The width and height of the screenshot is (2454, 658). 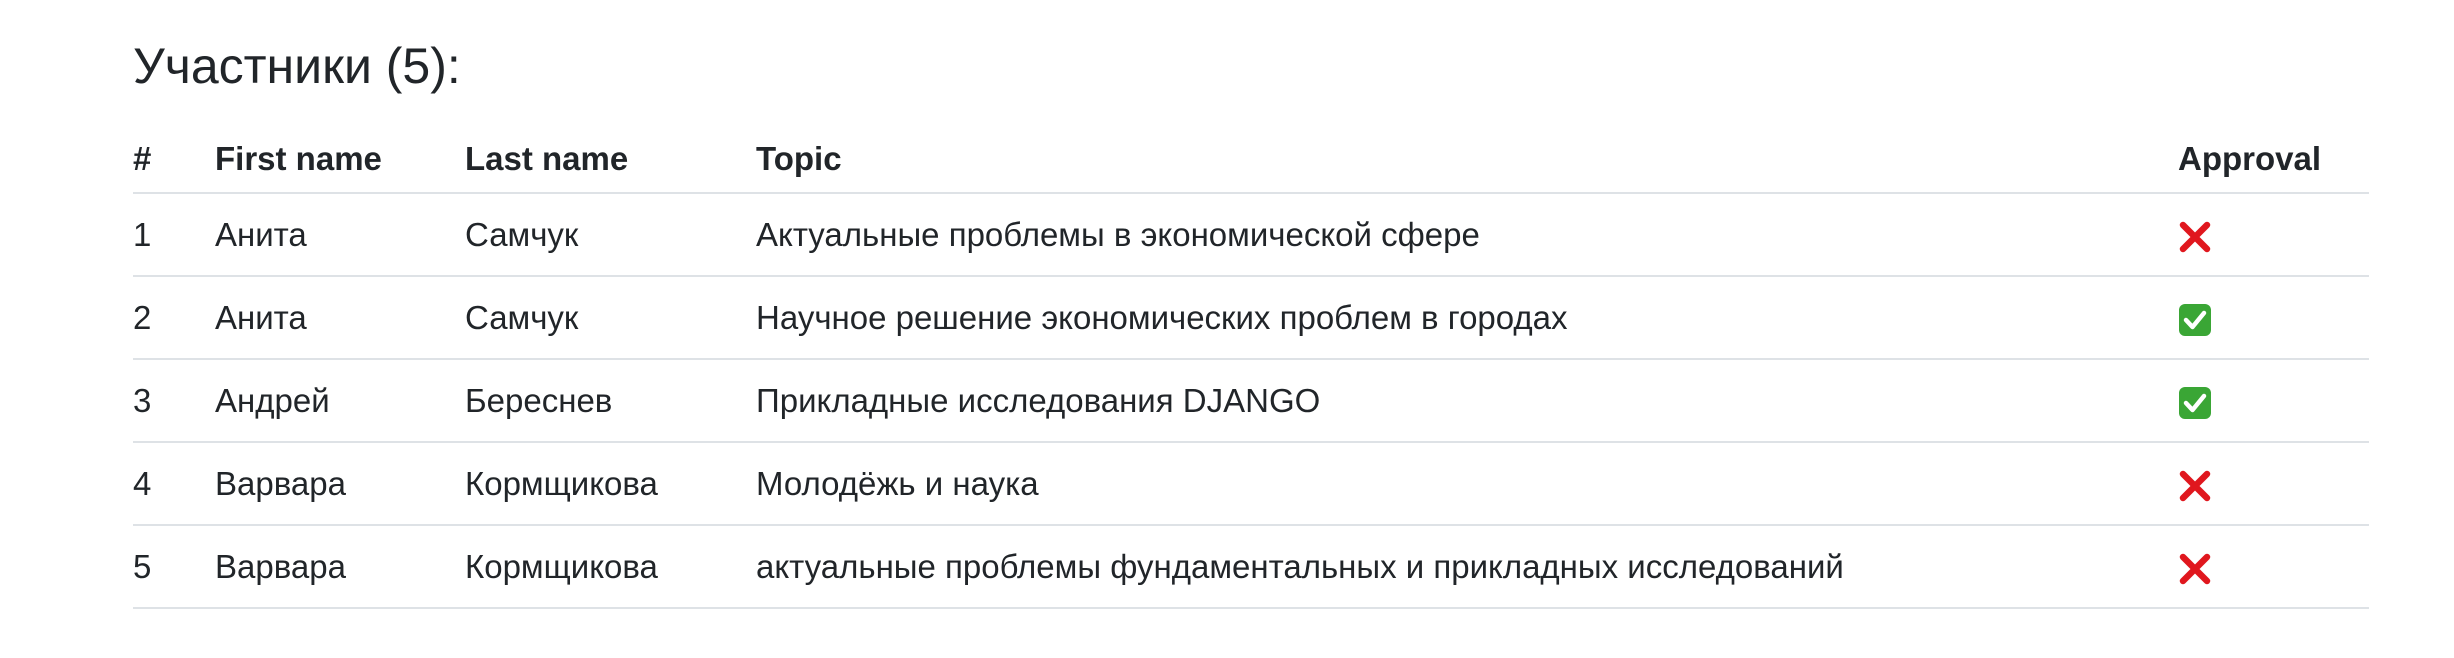 I want to click on column-header-topic: Topic, so click(x=799, y=158).